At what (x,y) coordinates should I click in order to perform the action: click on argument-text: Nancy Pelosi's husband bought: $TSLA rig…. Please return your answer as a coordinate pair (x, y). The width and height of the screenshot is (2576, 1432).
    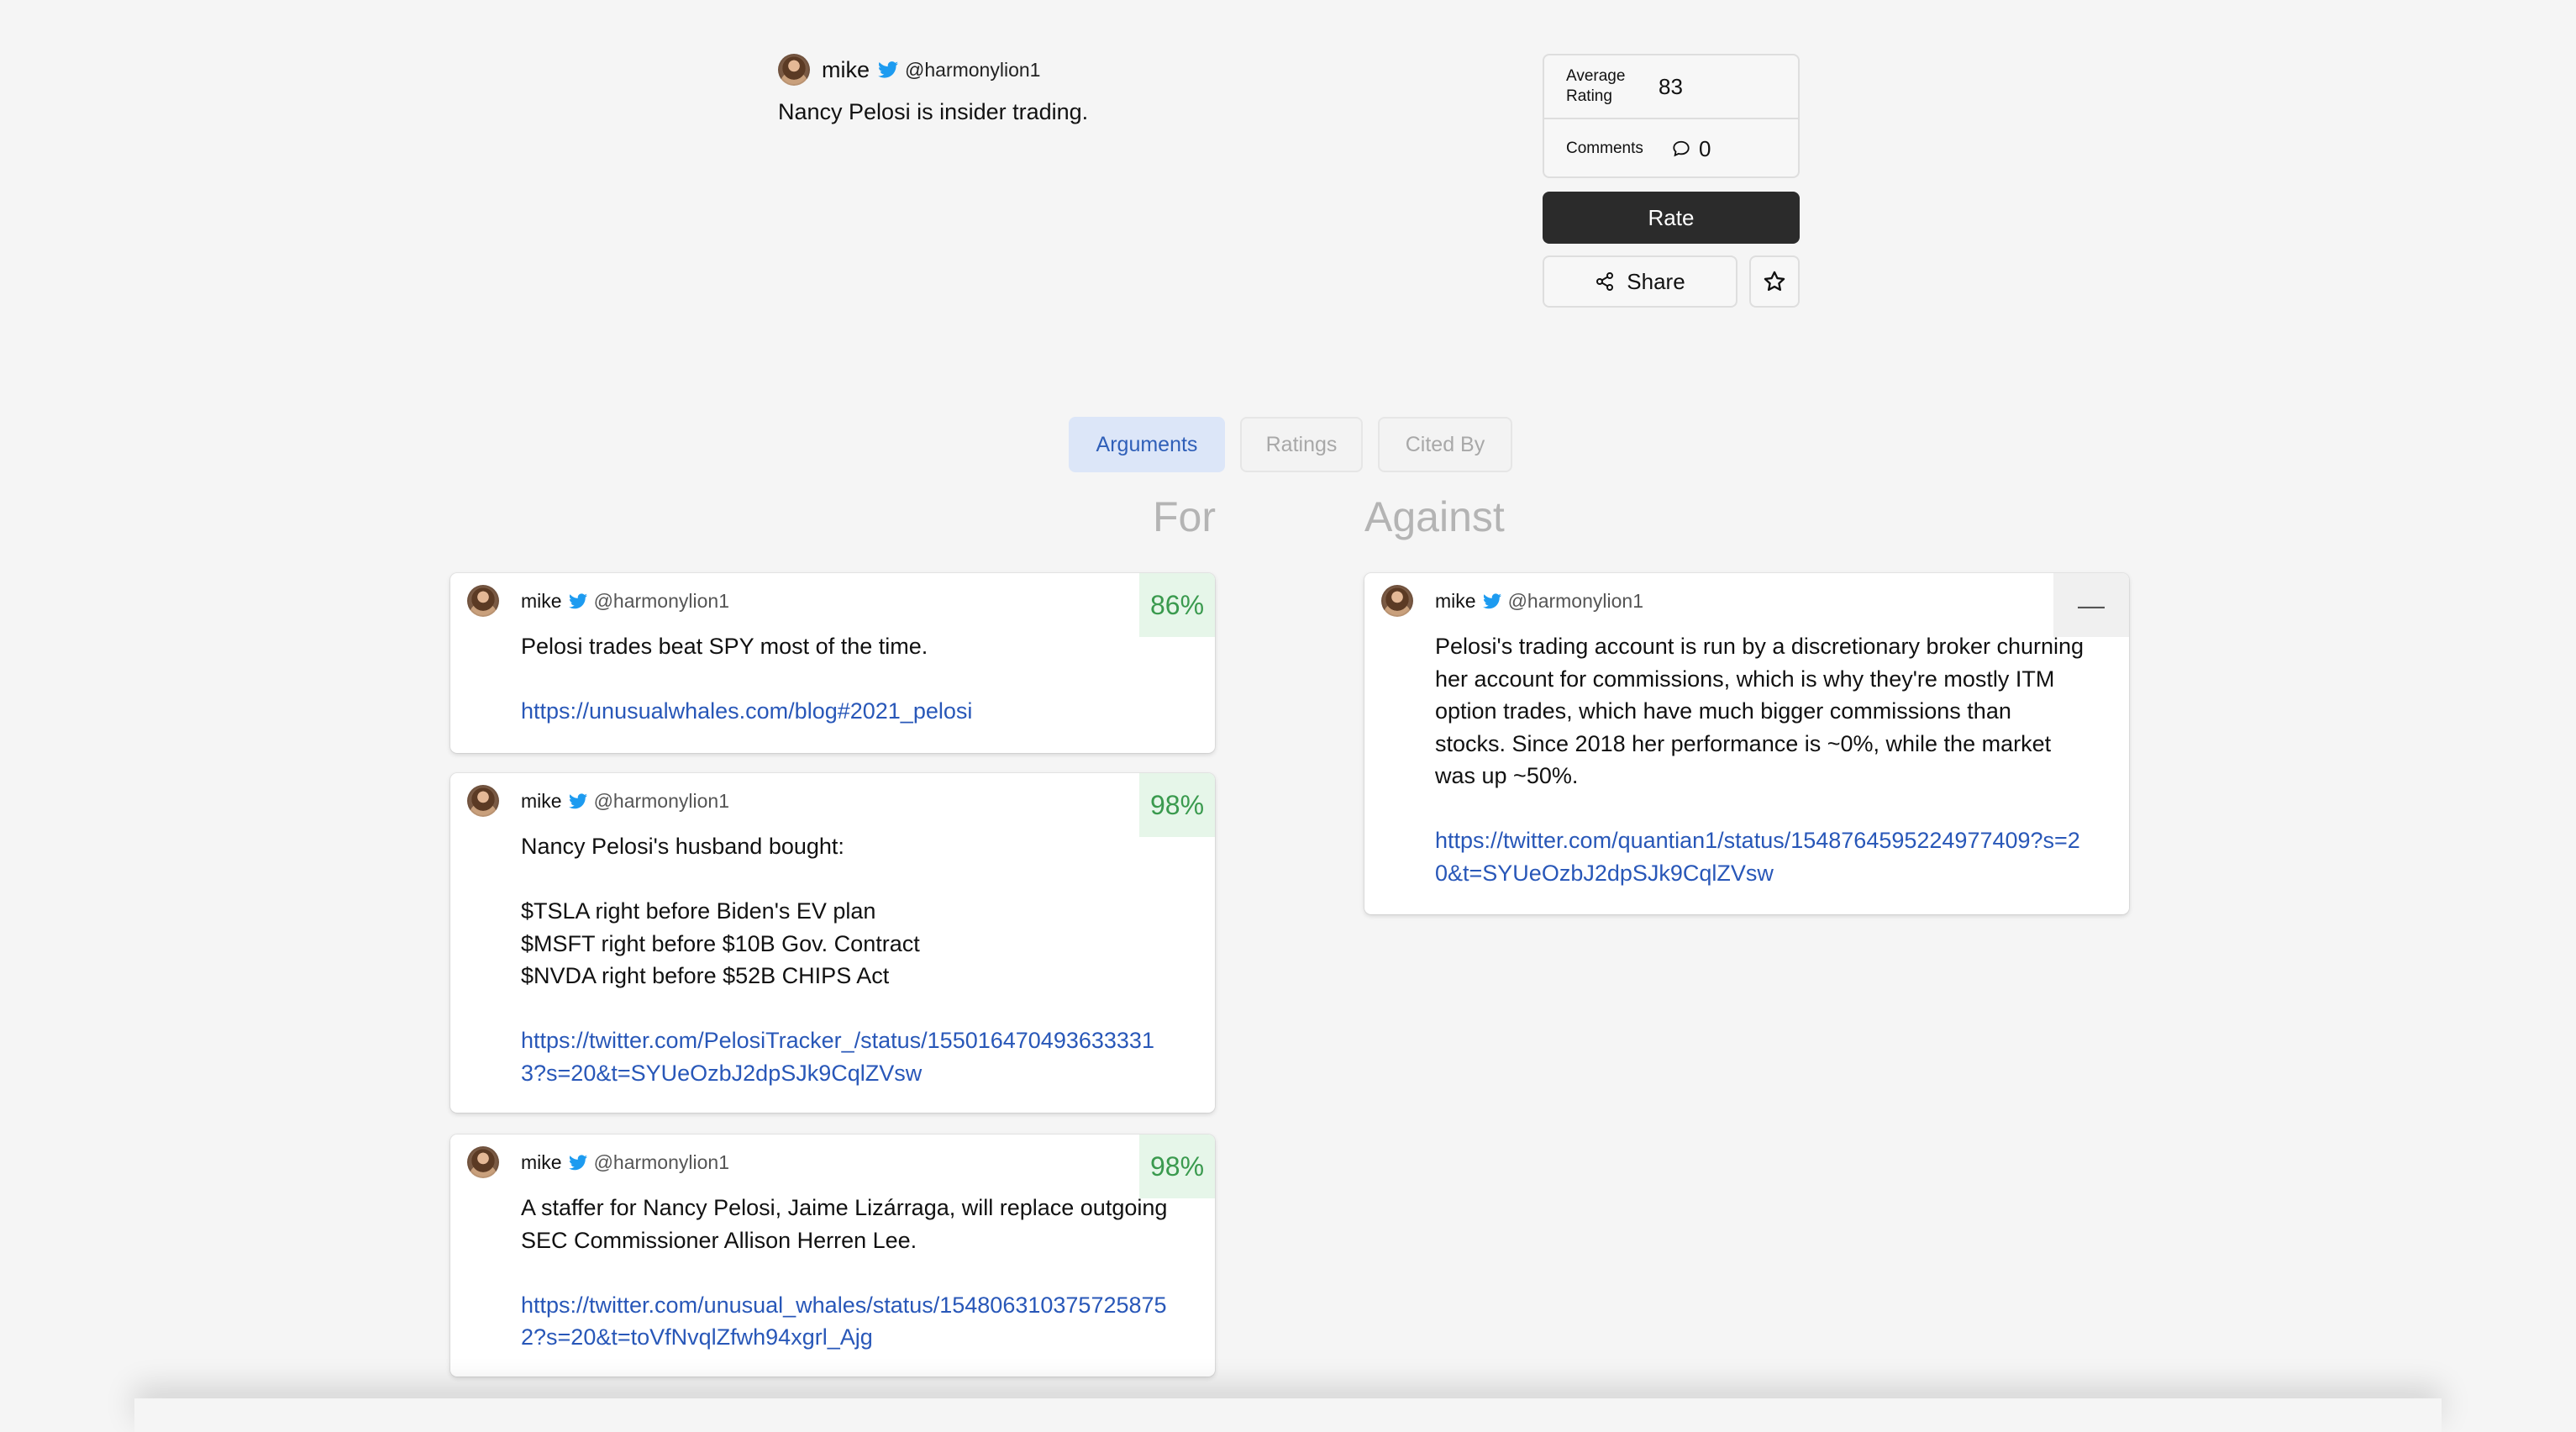
    Looking at the image, I should click on (720, 911).